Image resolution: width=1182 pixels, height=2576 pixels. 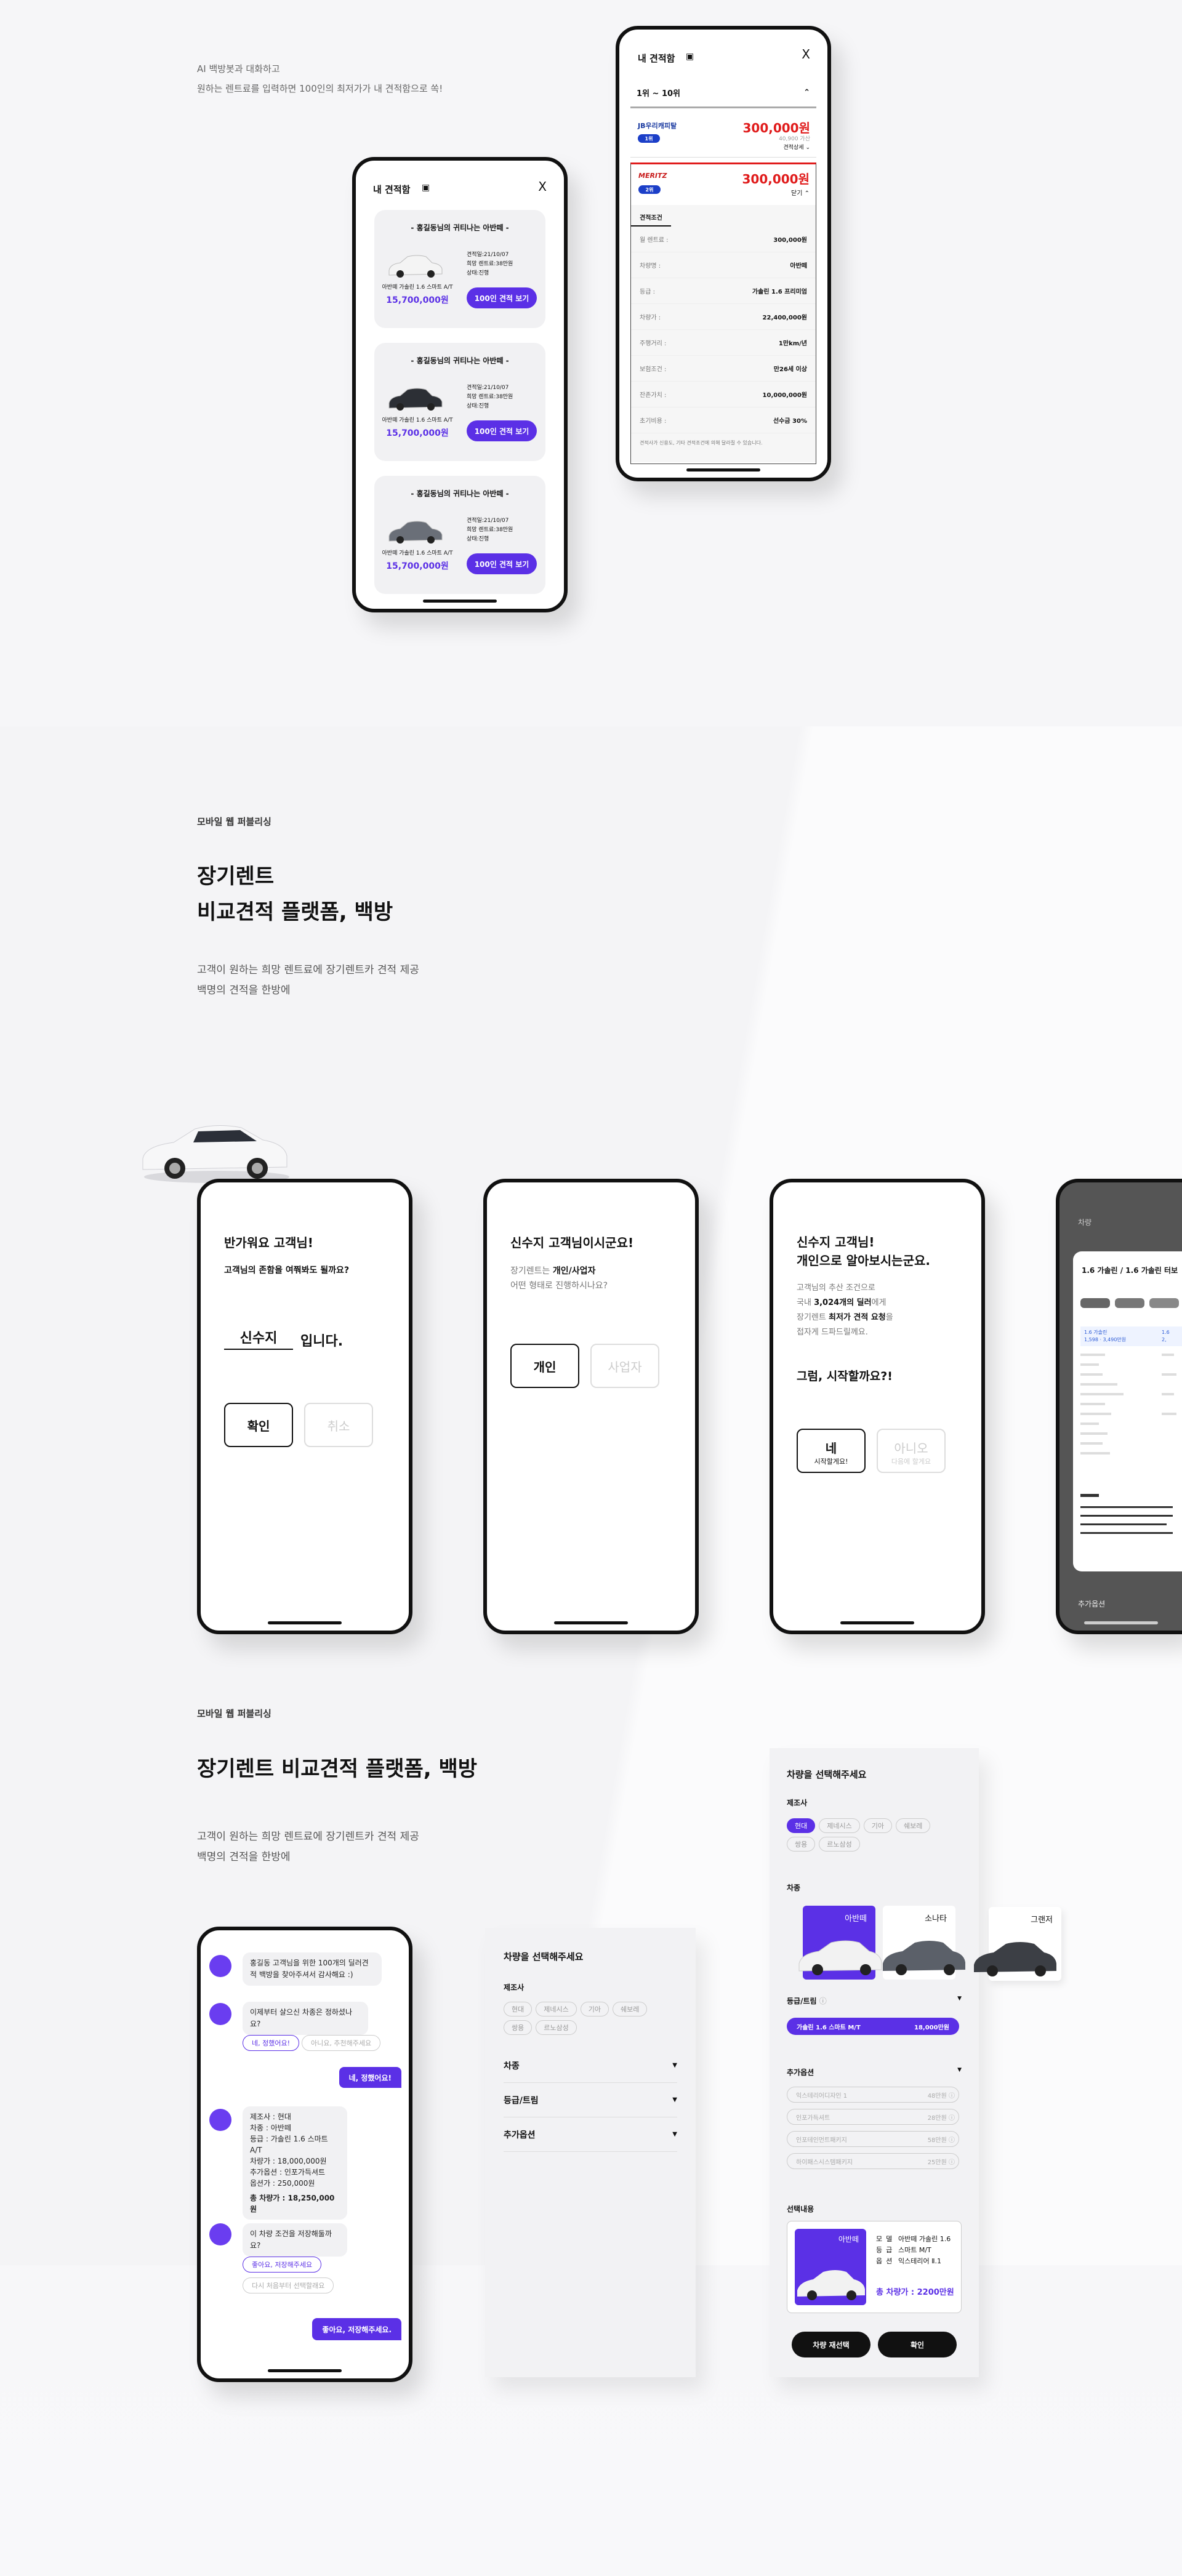 What do you see at coordinates (874, 2001) in the screenshot?
I see `grade-header: 등급/트림 ⓘ ▼` at bounding box center [874, 2001].